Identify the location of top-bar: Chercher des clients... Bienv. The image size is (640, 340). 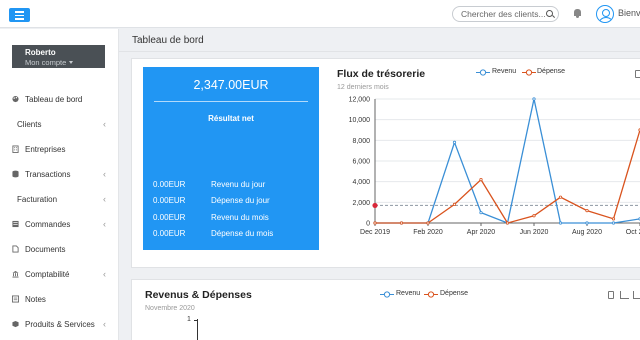
(320, 14).